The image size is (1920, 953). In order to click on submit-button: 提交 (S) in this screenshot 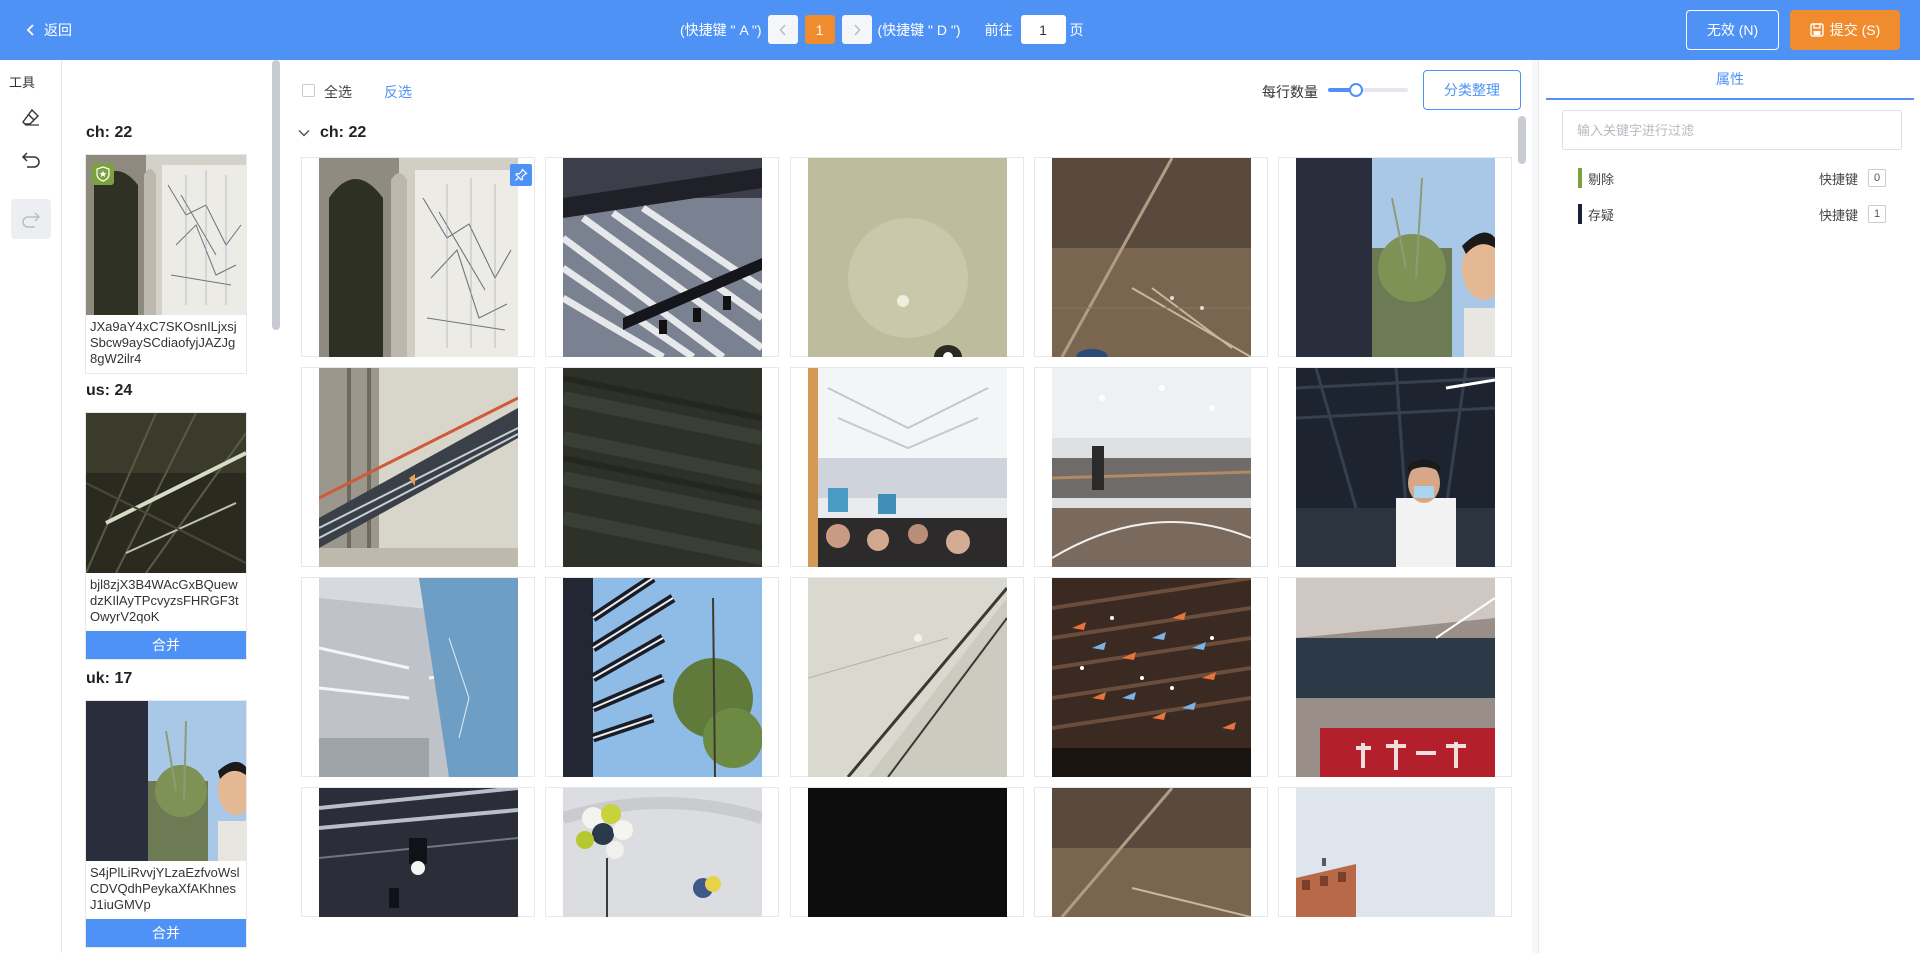, I will do `click(1845, 30)`.